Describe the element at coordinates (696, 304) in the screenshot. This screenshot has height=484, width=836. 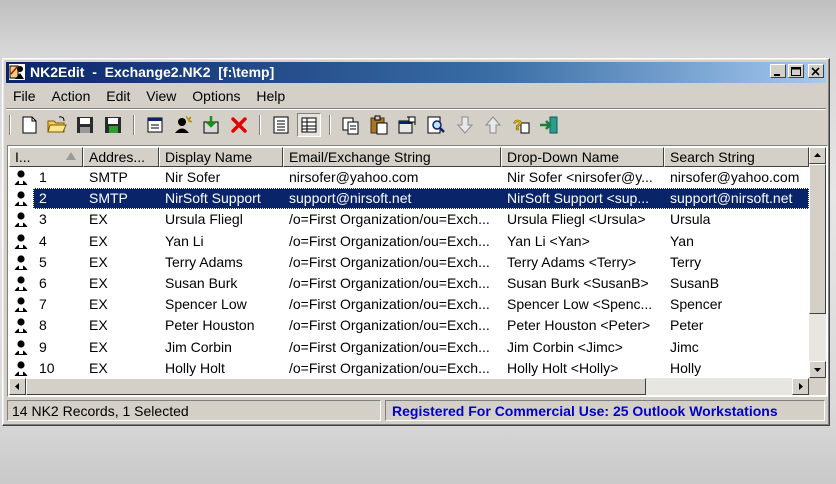
I see `cell-search: Spencer` at that location.